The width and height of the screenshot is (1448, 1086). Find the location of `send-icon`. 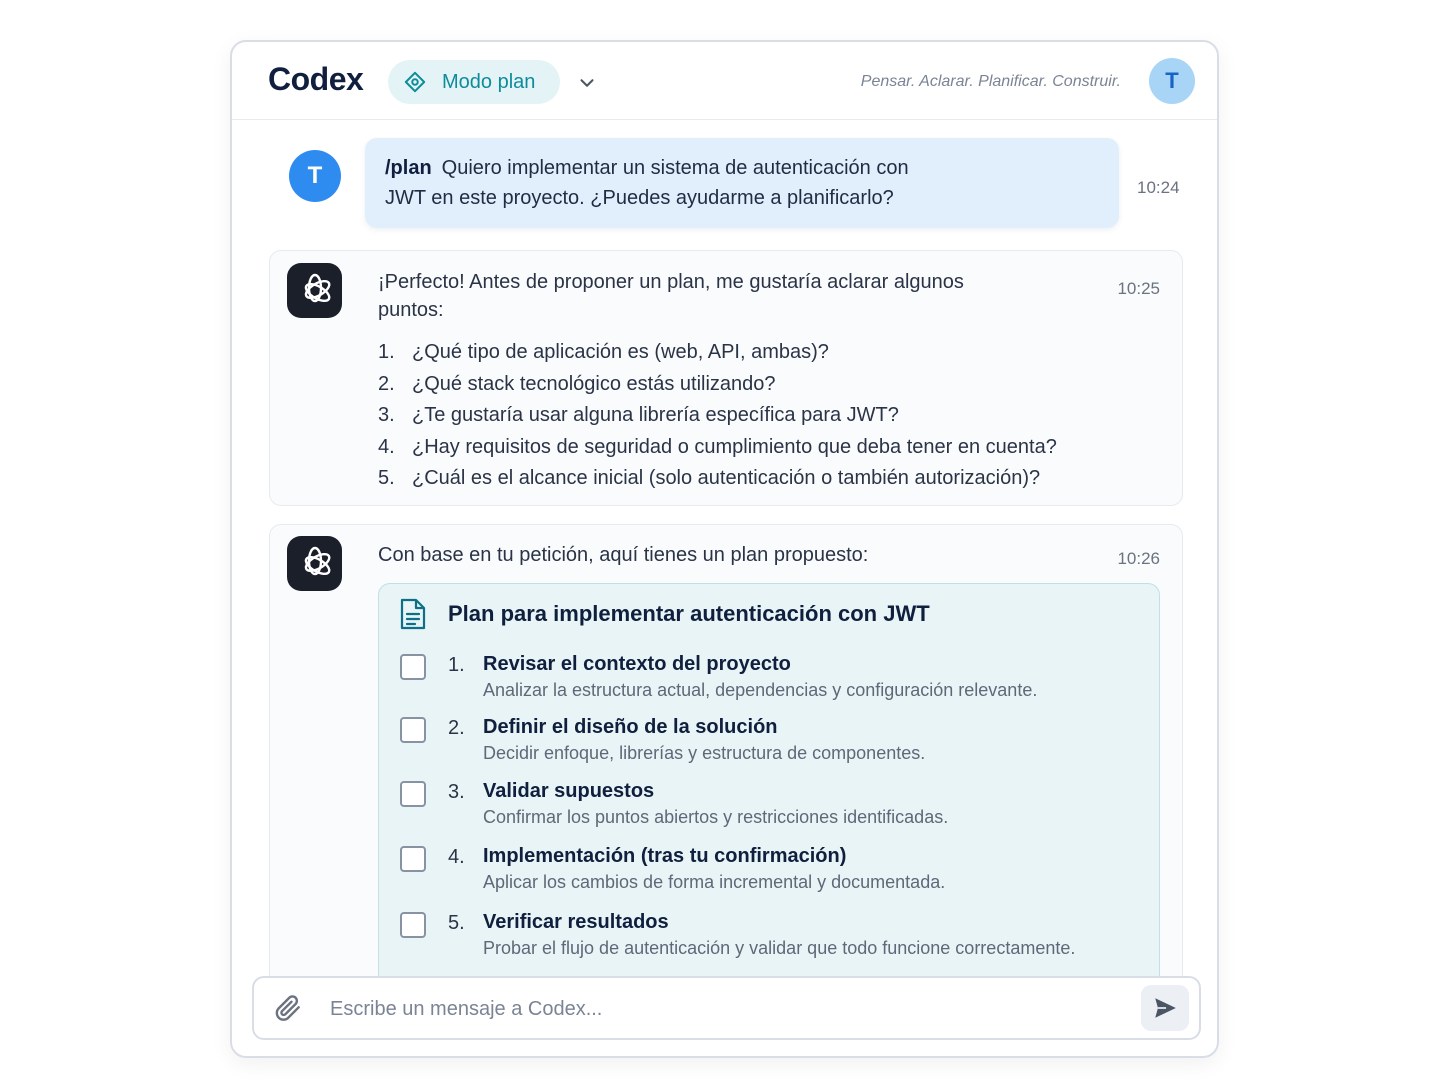

send-icon is located at coordinates (1165, 1008).